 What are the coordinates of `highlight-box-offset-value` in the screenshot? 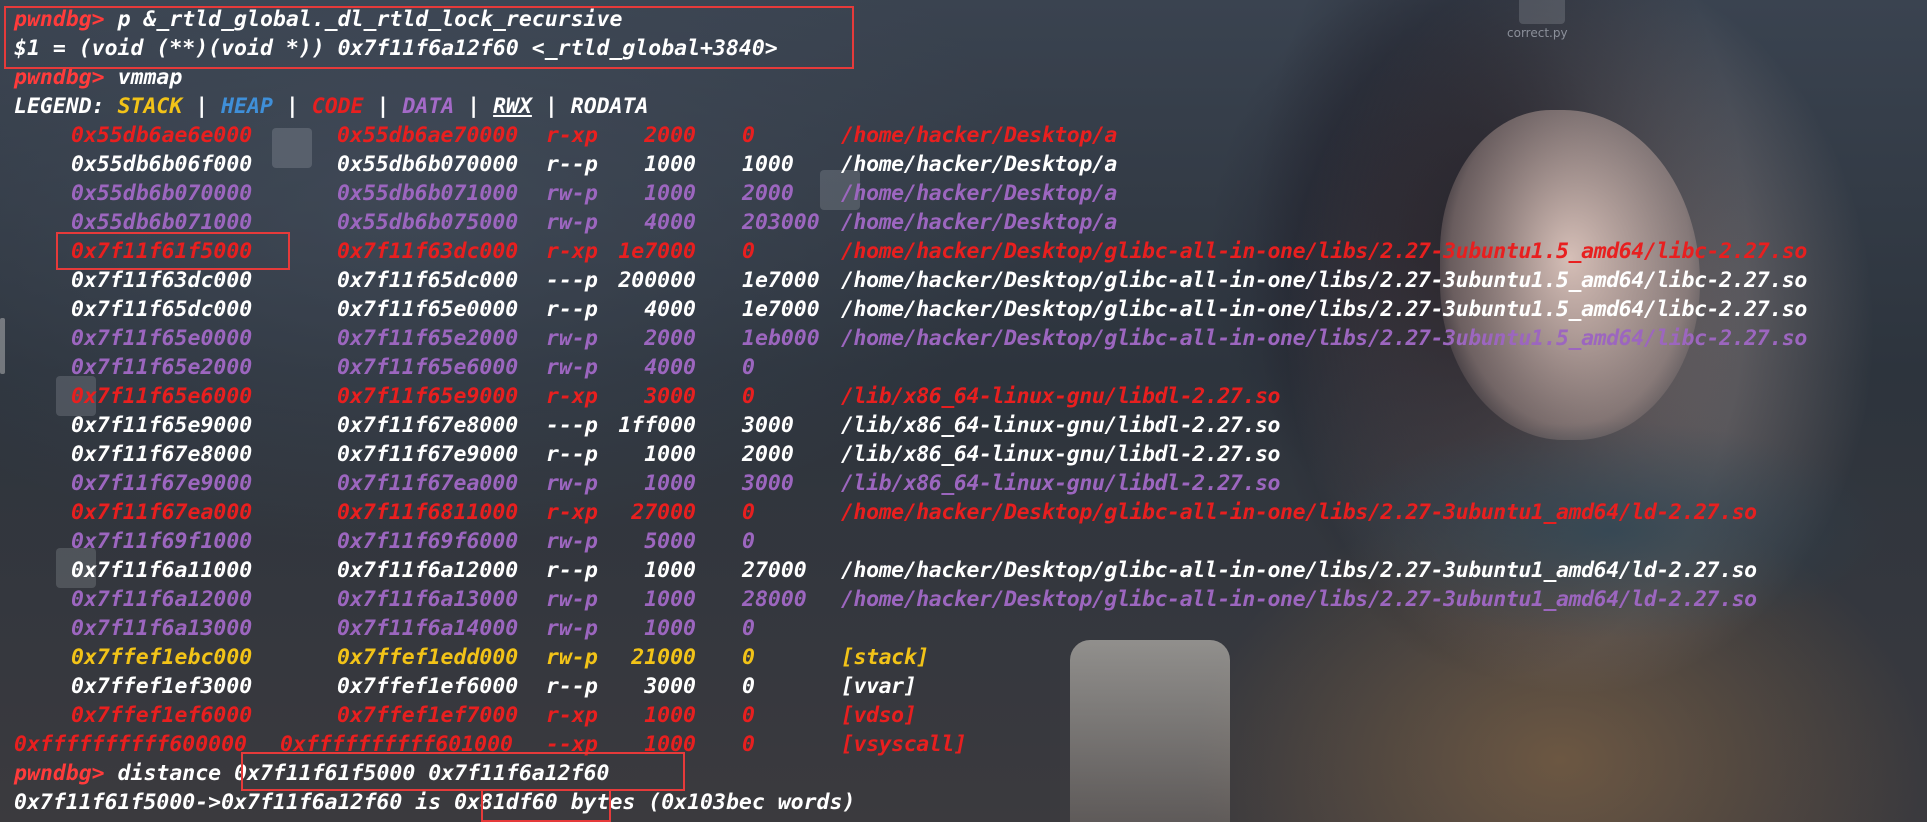 It's located at (546, 805).